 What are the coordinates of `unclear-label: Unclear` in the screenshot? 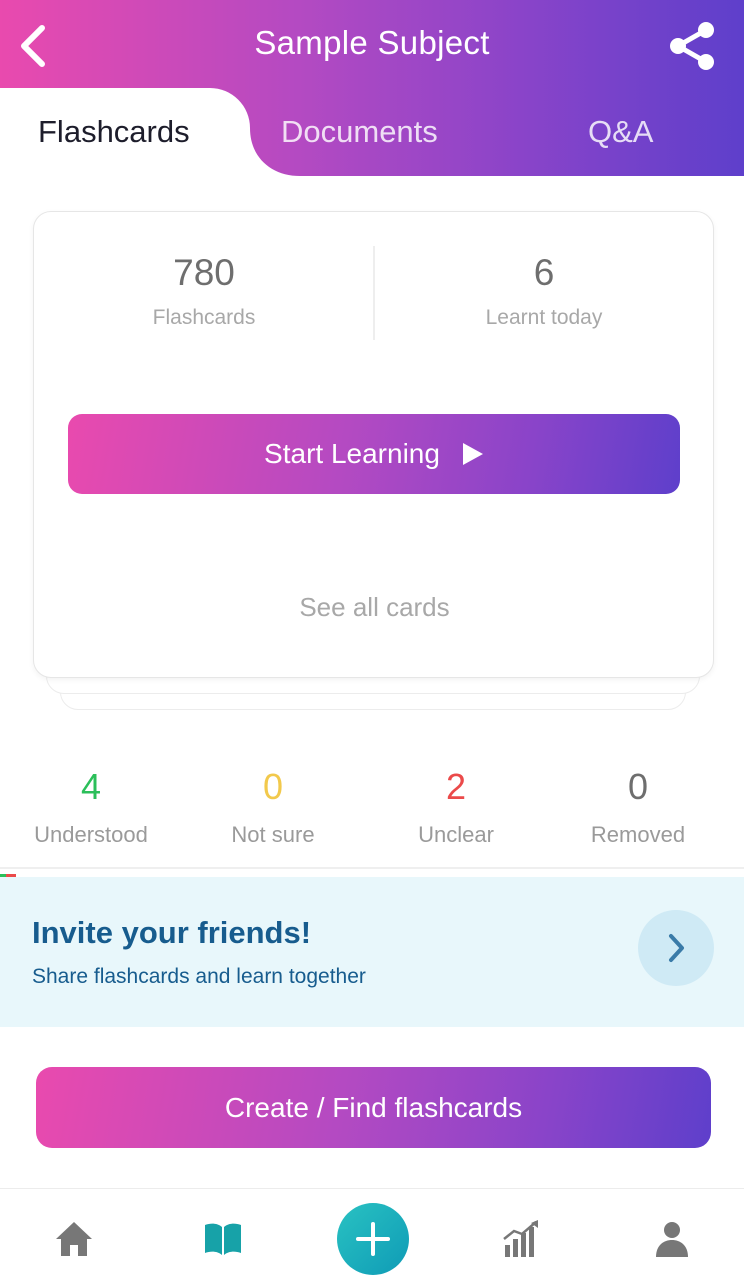 It's located at (456, 834).